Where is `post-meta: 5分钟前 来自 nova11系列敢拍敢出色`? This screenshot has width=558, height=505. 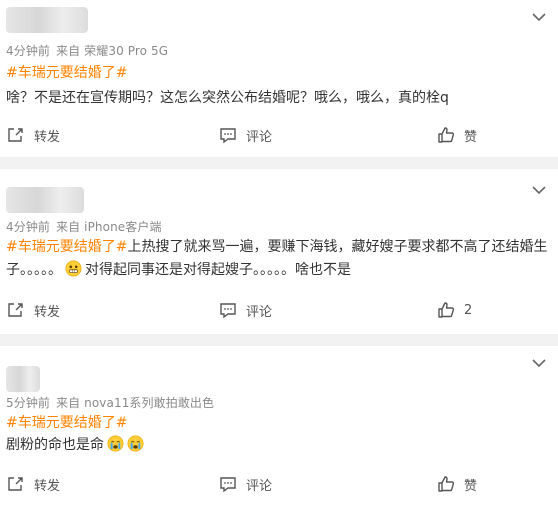 post-meta: 5分钟前 来自 nova11系列敢拍敢出色 is located at coordinates (110, 402).